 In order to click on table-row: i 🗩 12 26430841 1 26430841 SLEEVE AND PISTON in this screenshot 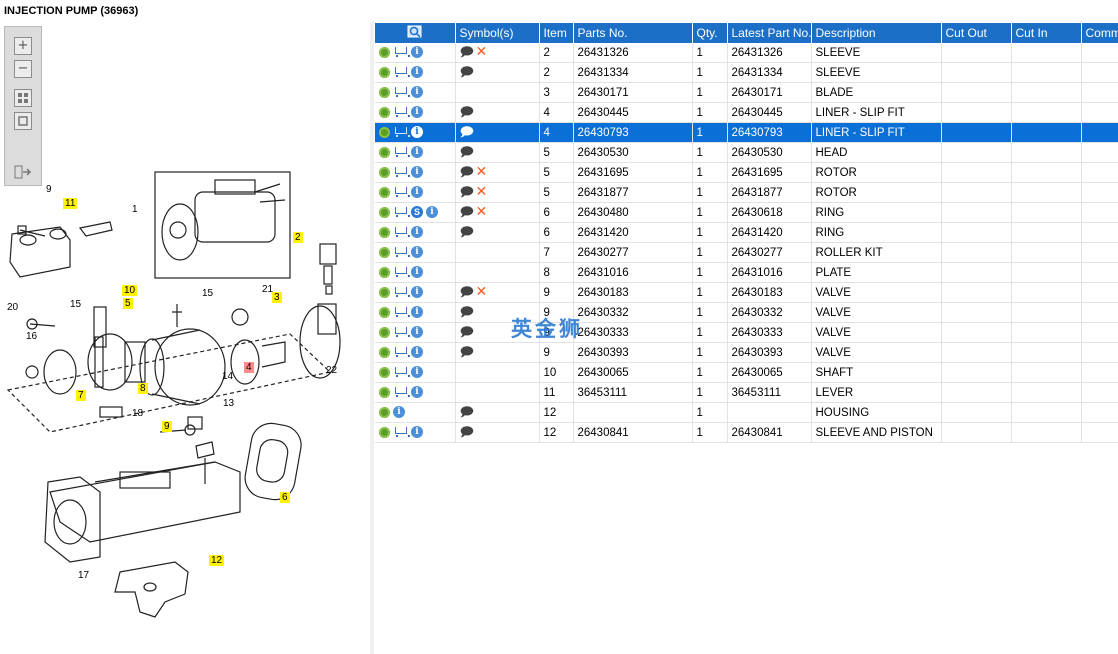, I will do `click(746, 432)`.